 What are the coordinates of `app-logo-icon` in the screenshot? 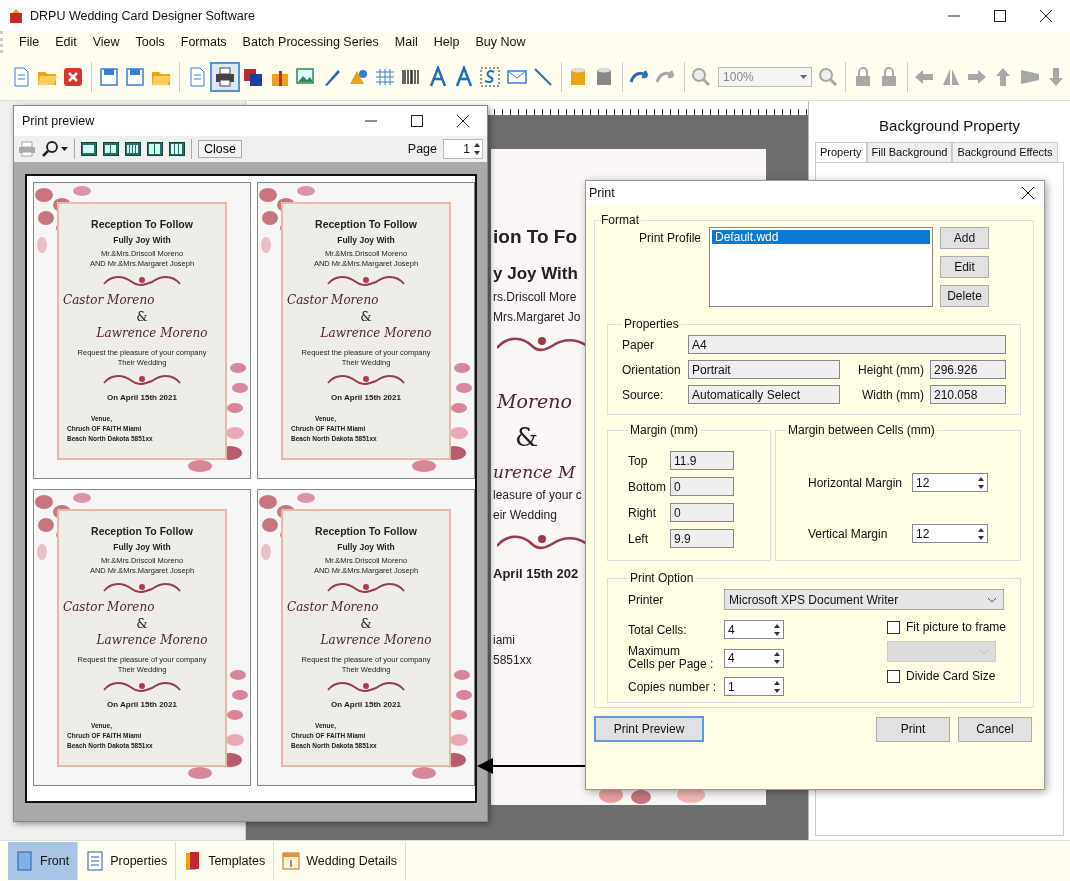 It's located at (16, 15).